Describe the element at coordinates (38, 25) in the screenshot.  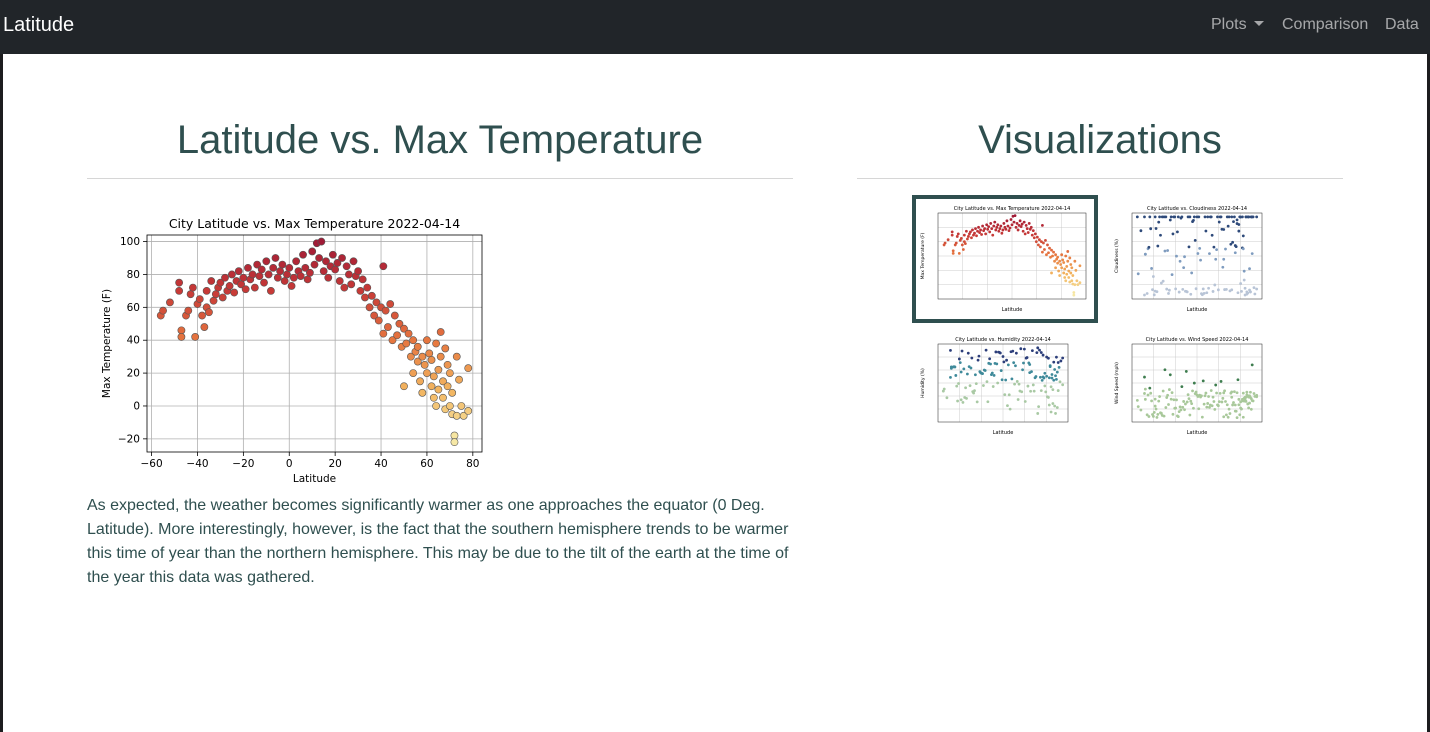
I see `navbar-brand: Latitude` at that location.